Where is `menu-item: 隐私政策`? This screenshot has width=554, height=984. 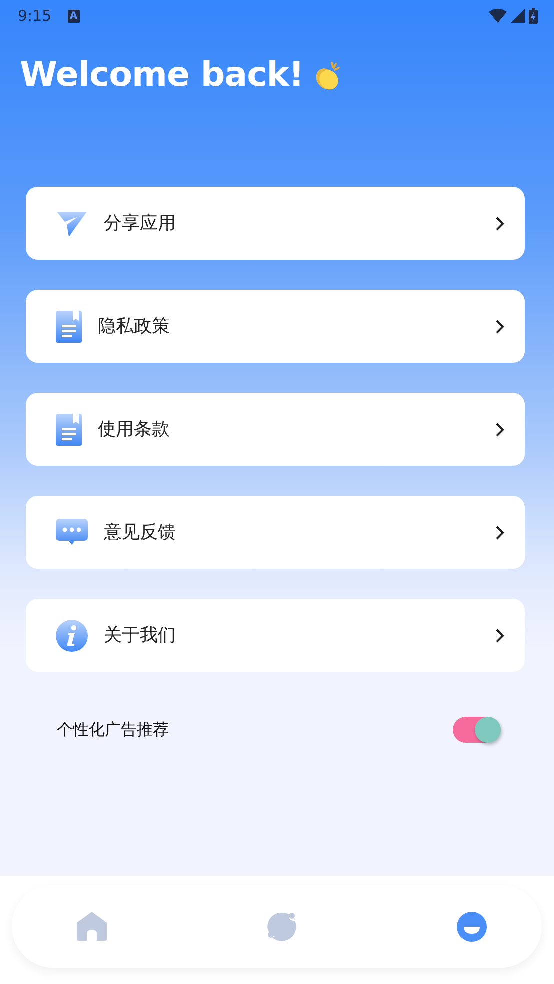 menu-item: 隐私政策 is located at coordinates (275, 326).